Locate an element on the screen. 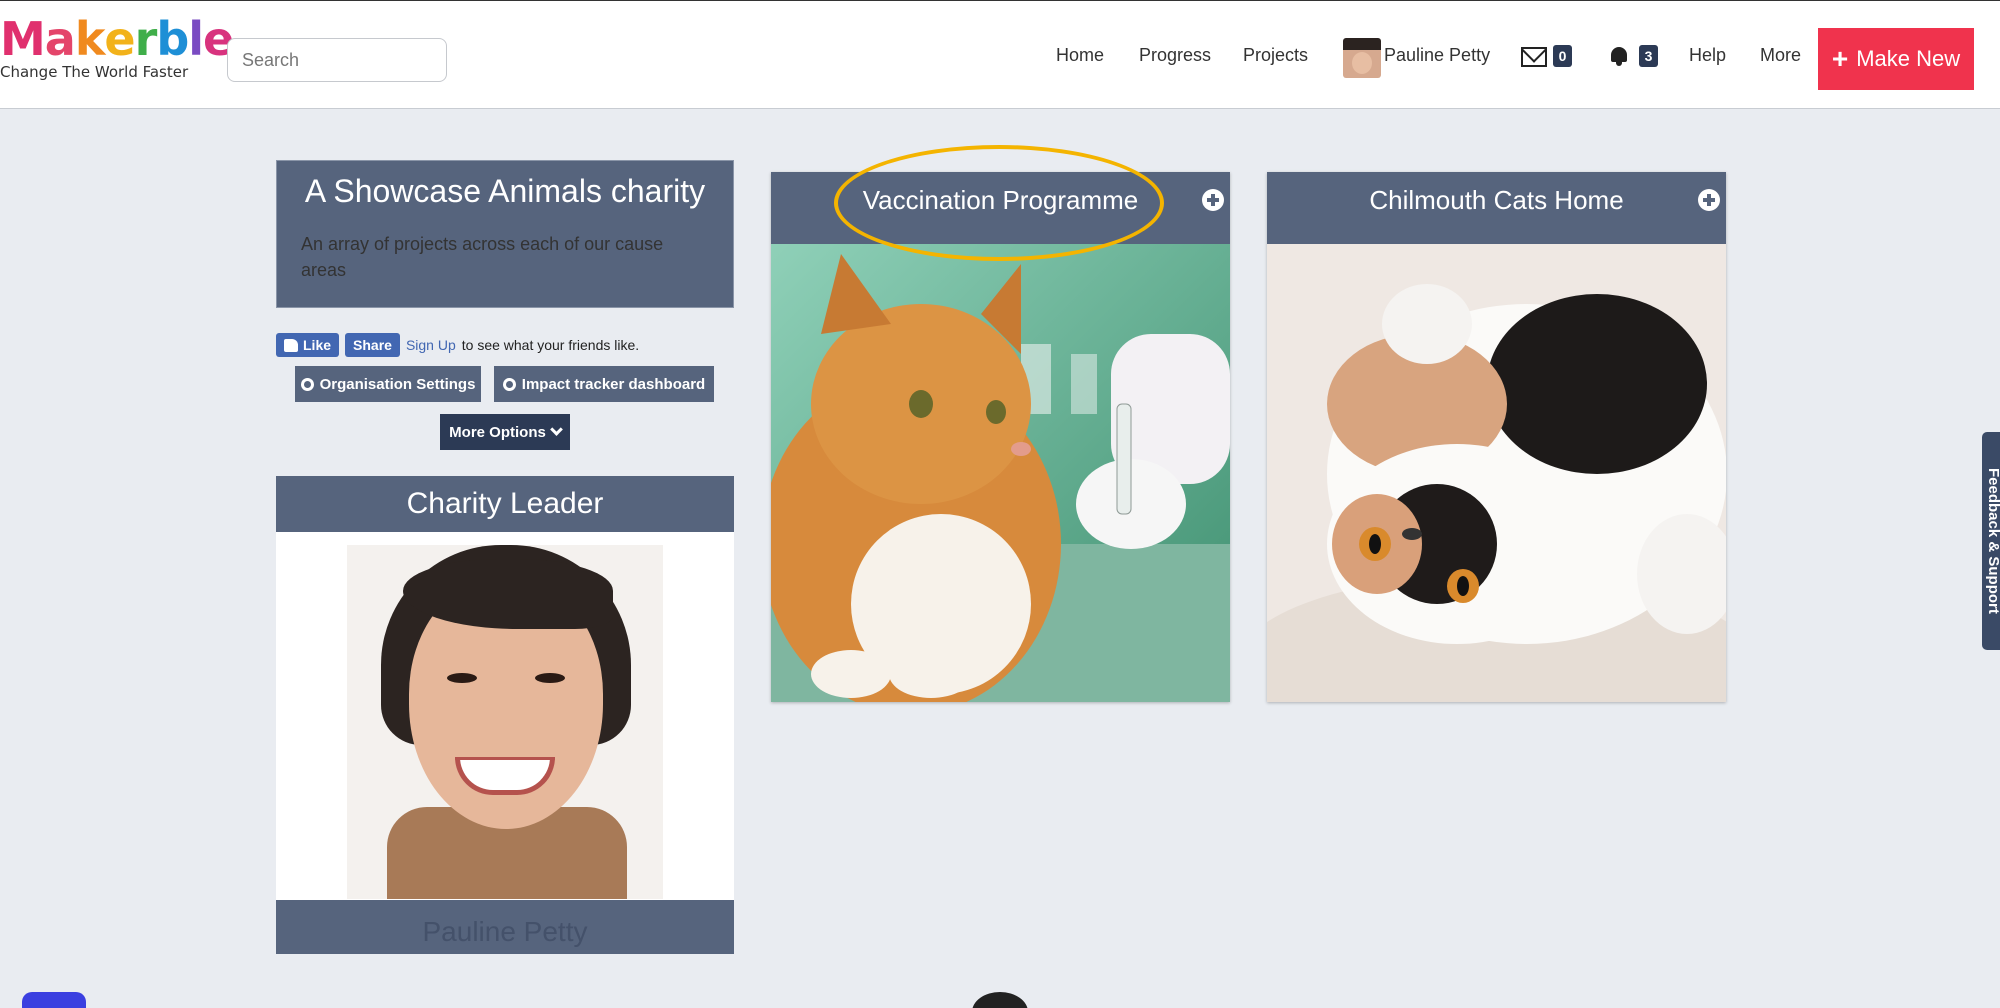 The image size is (2000, 1008). project-image-cat-vet is located at coordinates (1000, 473).